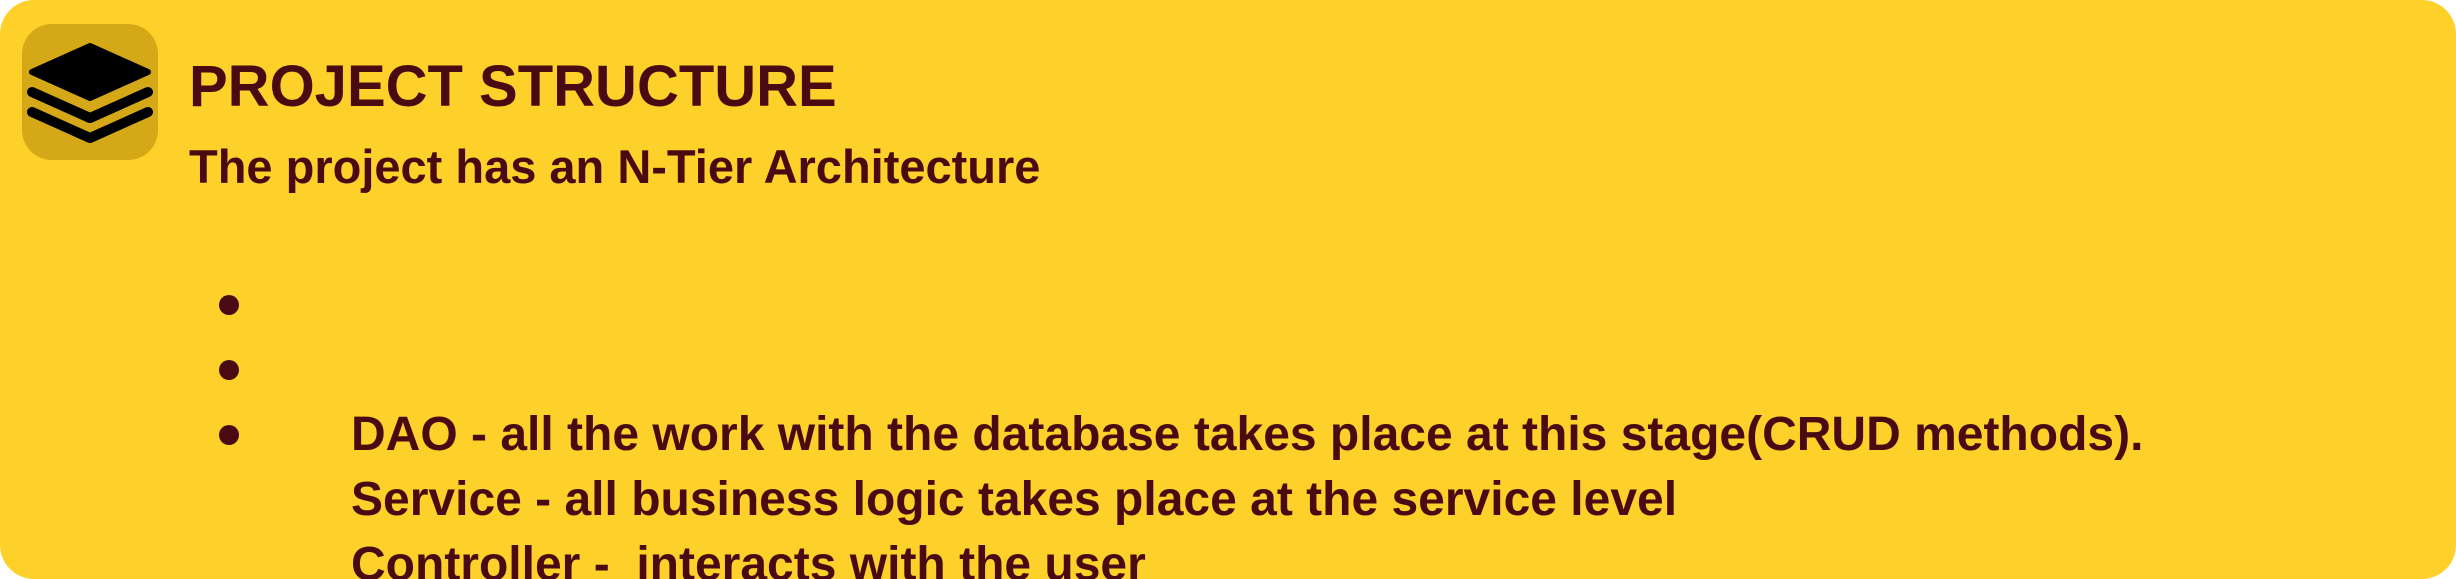 The image size is (2456, 579). I want to click on layers-icon, so click(90, 92).